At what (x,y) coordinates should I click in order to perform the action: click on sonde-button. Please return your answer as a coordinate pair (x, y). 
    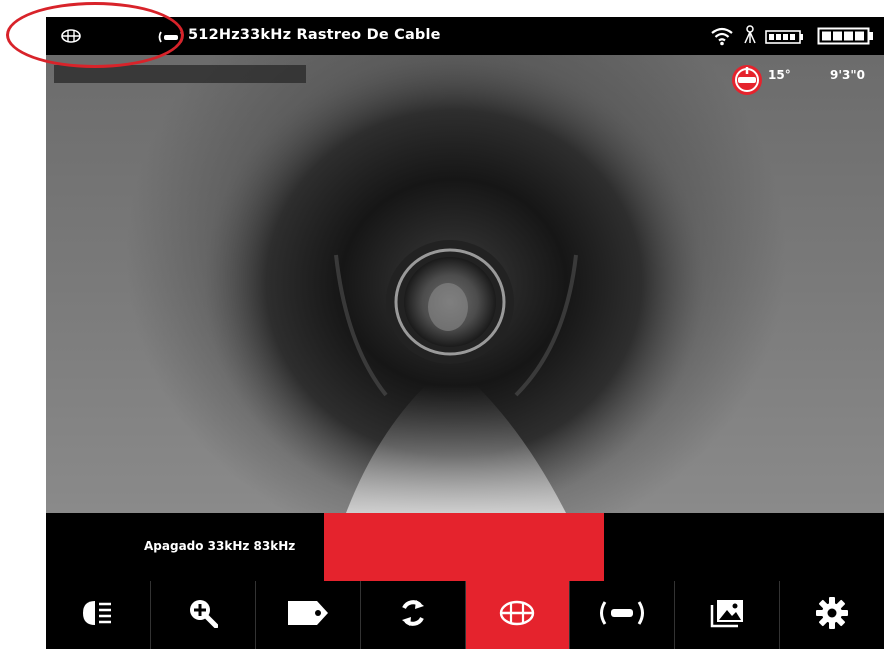
    Looking at the image, I should click on (518, 615).